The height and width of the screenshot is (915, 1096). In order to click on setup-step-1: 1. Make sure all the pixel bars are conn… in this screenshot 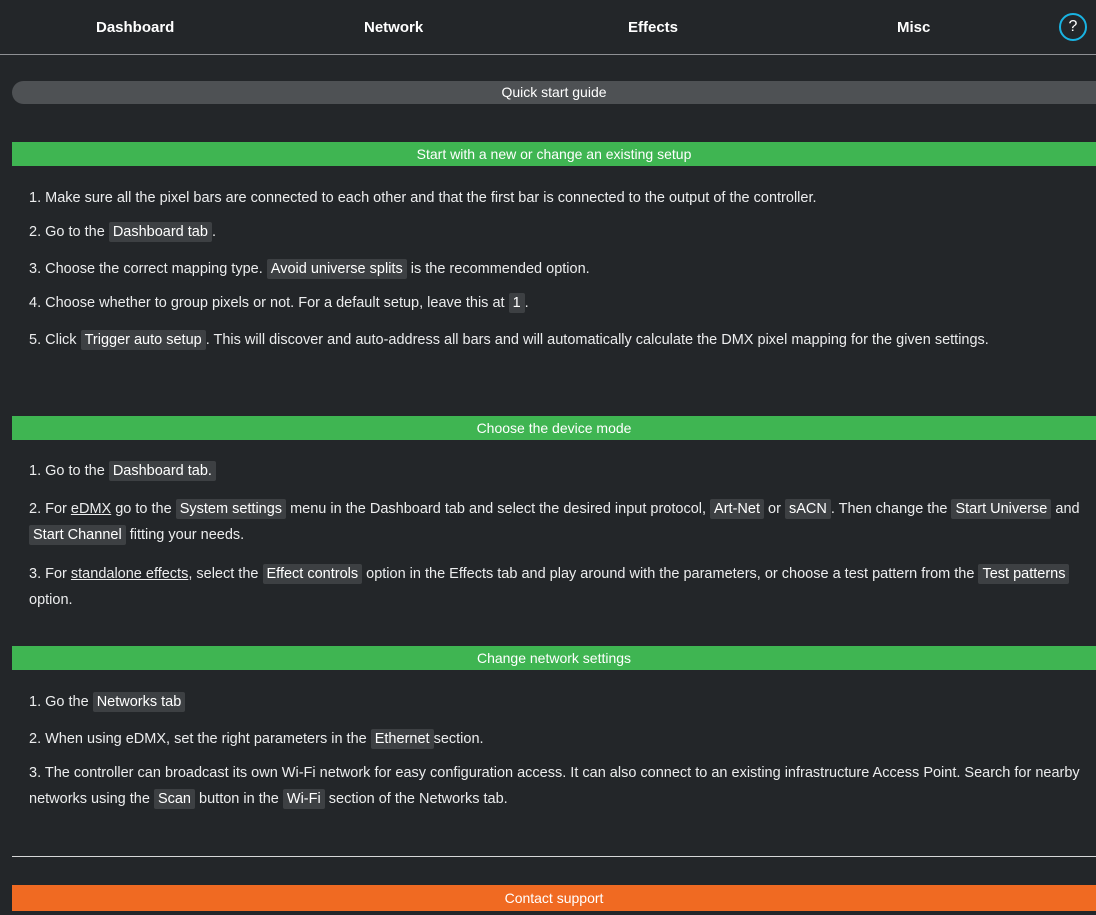, I will do `click(423, 198)`.